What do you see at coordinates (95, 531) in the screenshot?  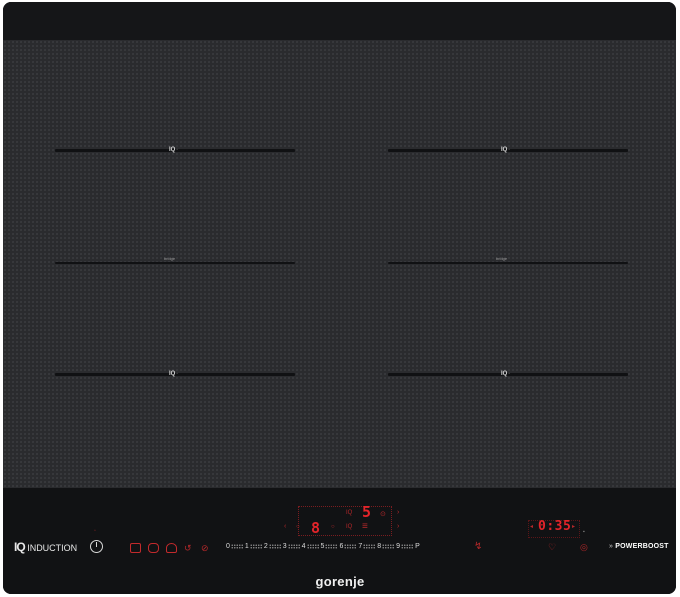 I see `lock-indicator: ▫` at bounding box center [95, 531].